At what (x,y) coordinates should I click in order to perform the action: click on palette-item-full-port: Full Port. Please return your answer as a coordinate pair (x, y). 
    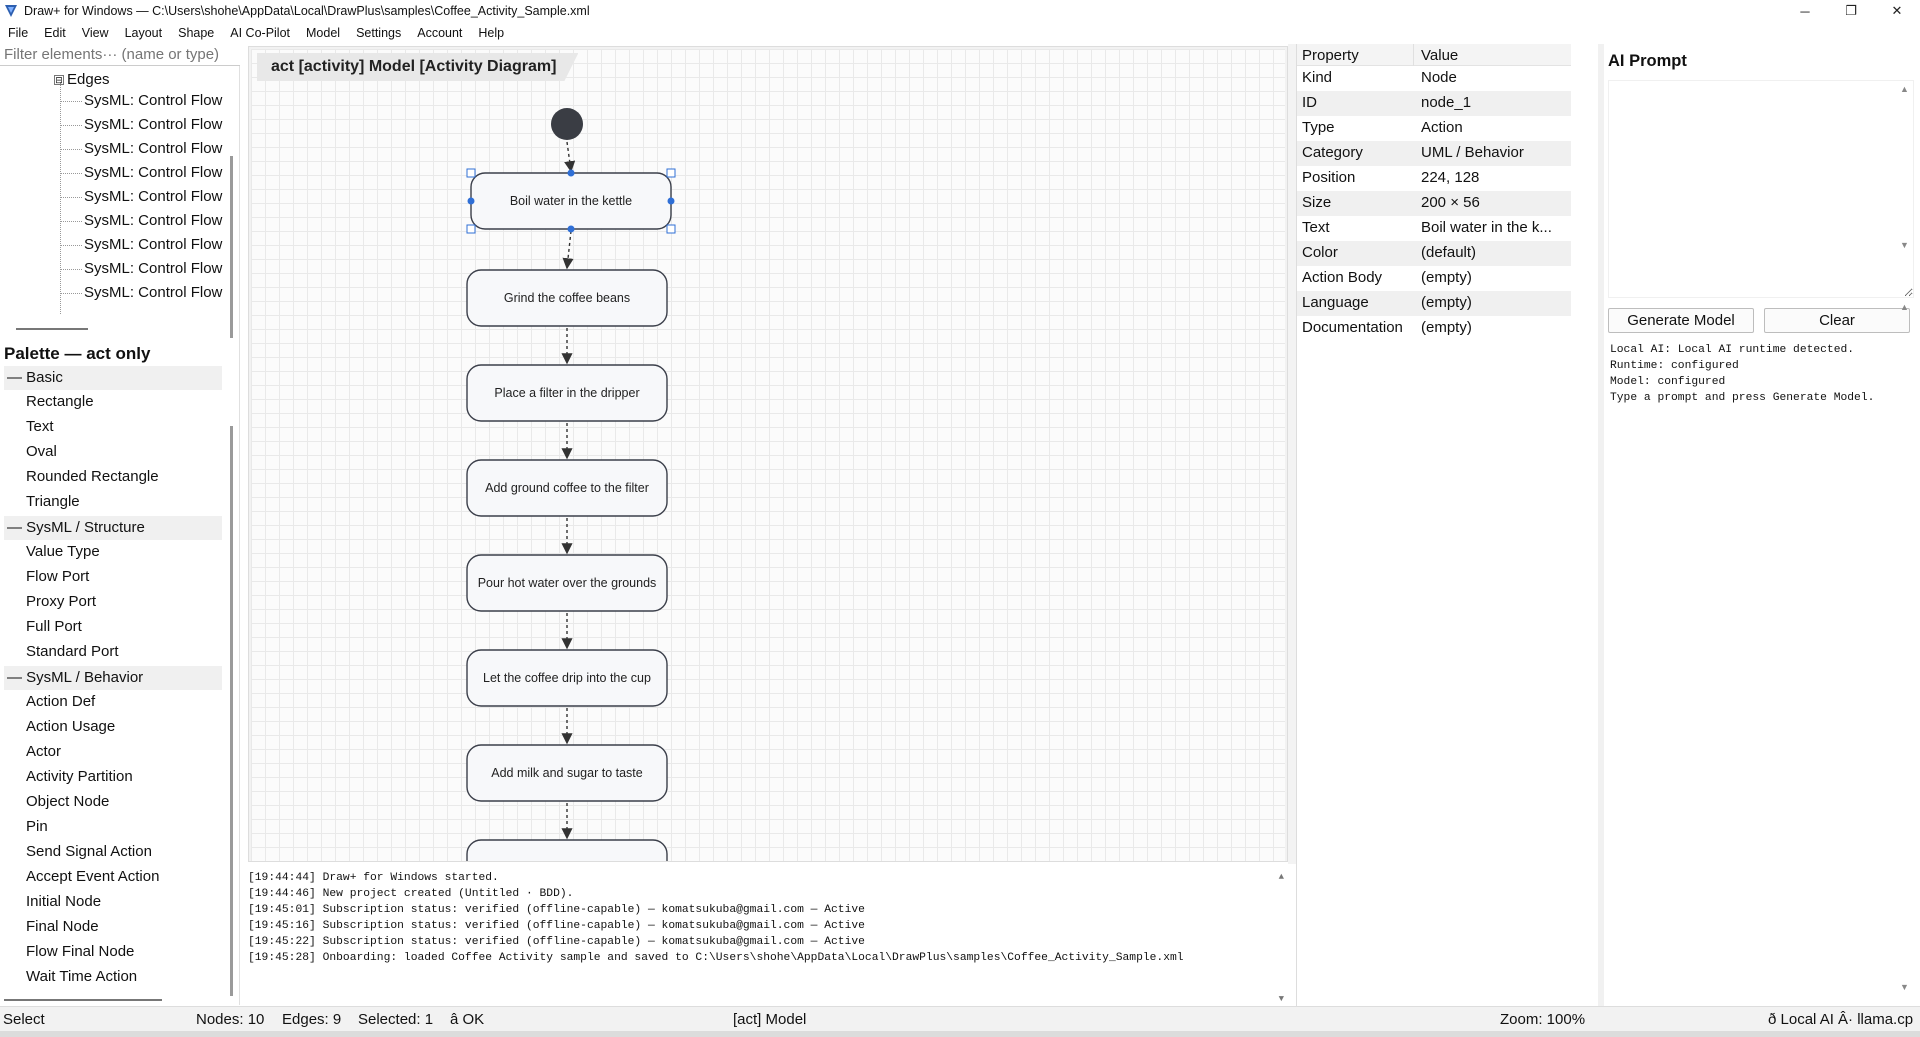
    Looking at the image, I should click on (54, 626).